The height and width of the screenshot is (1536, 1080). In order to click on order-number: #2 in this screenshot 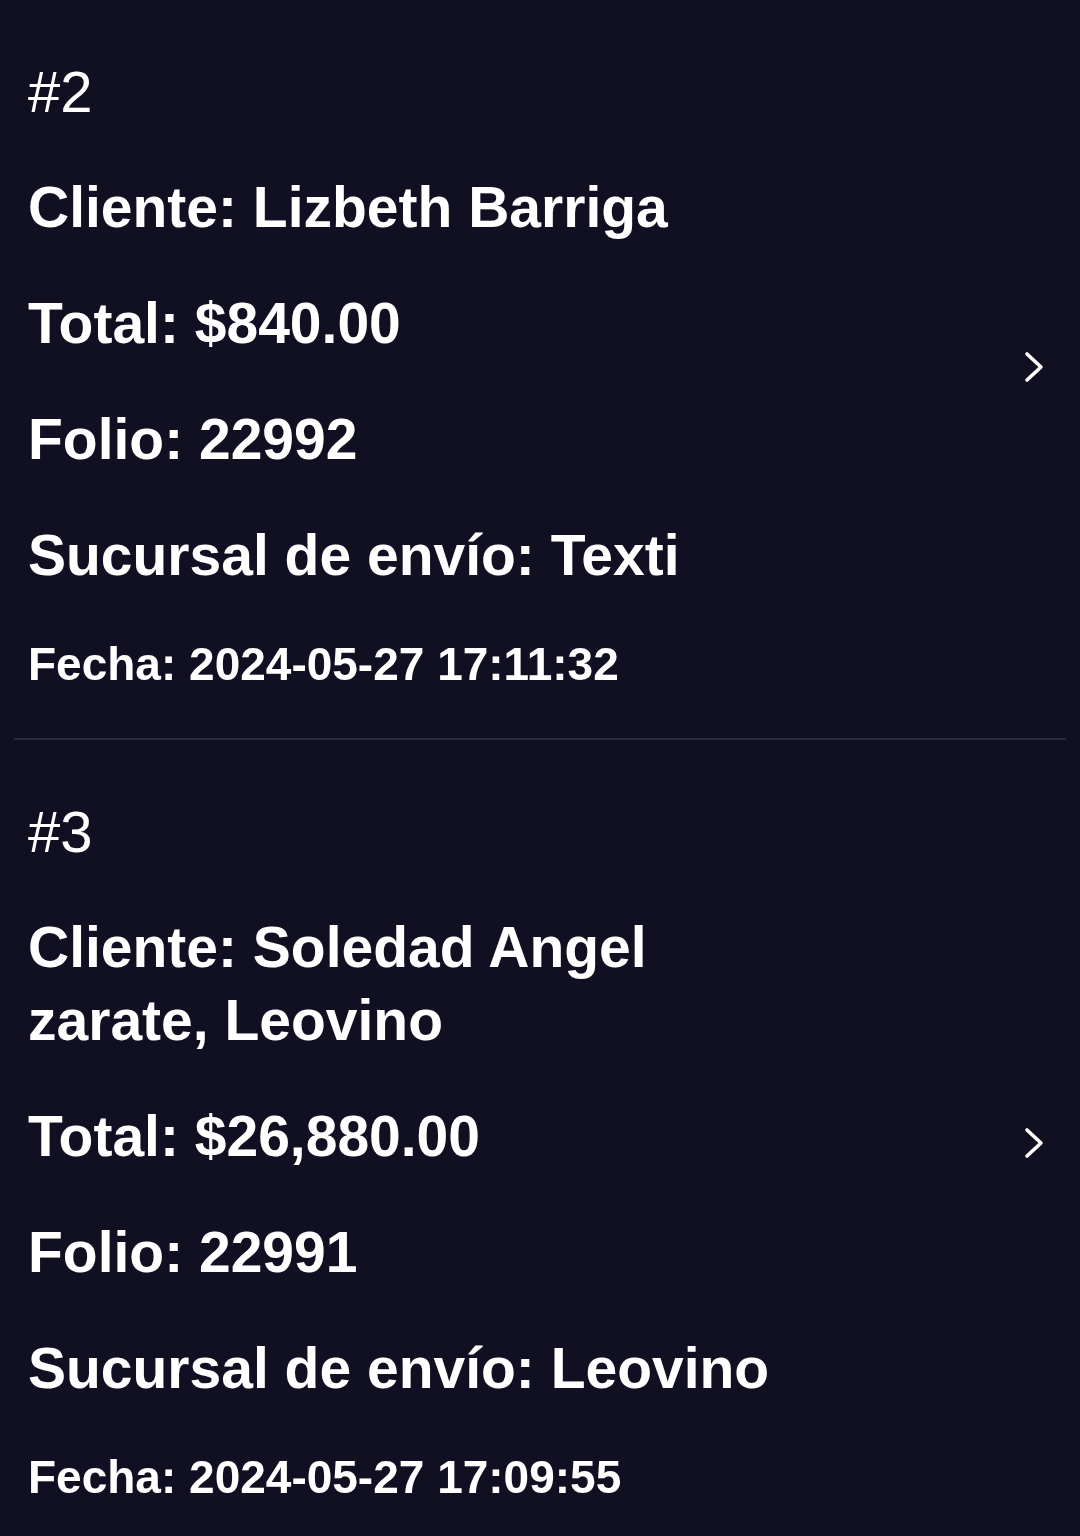, I will do `click(60, 92)`.